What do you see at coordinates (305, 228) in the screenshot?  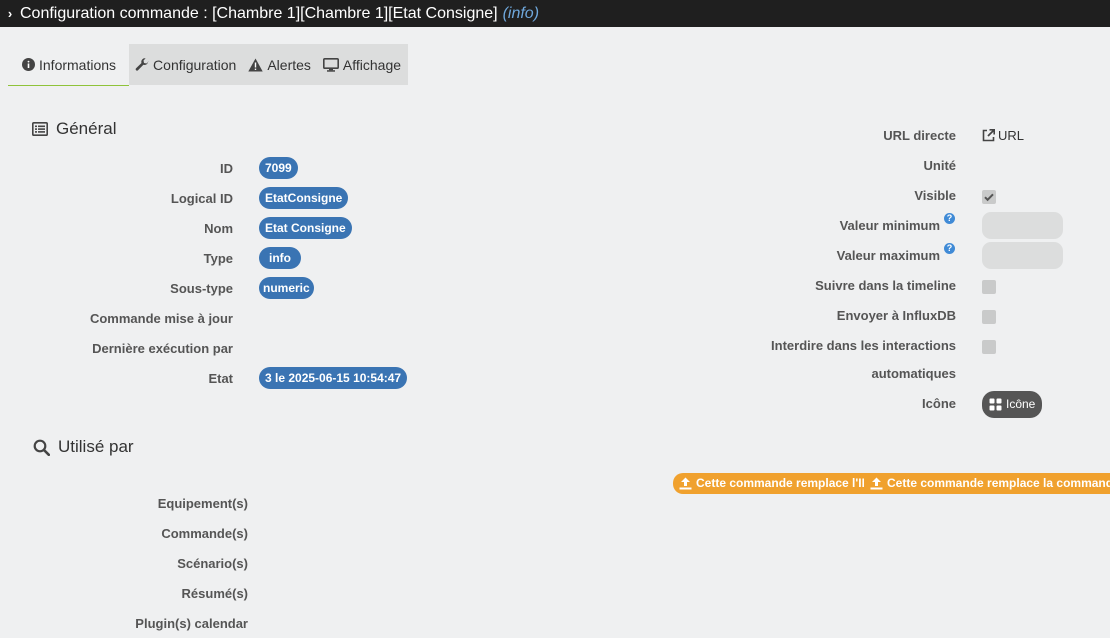 I see `nom-value: Etat Consigne` at bounding box center [305, 228].